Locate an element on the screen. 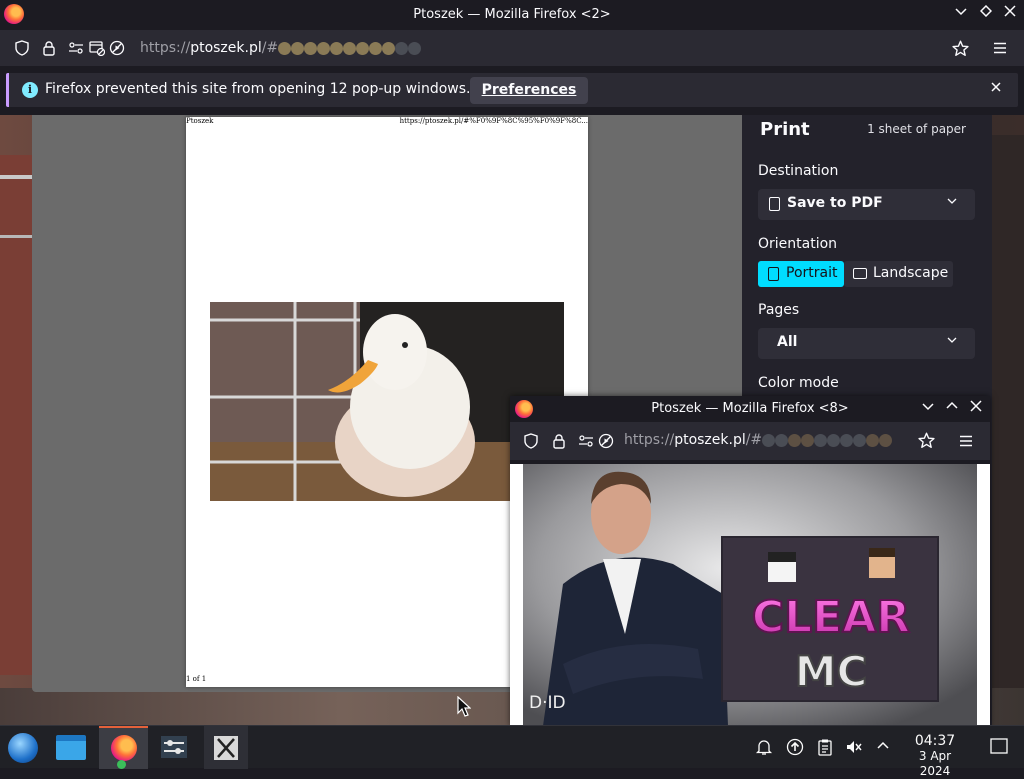  settings-mixer-button is located at coordinates (174, 747).